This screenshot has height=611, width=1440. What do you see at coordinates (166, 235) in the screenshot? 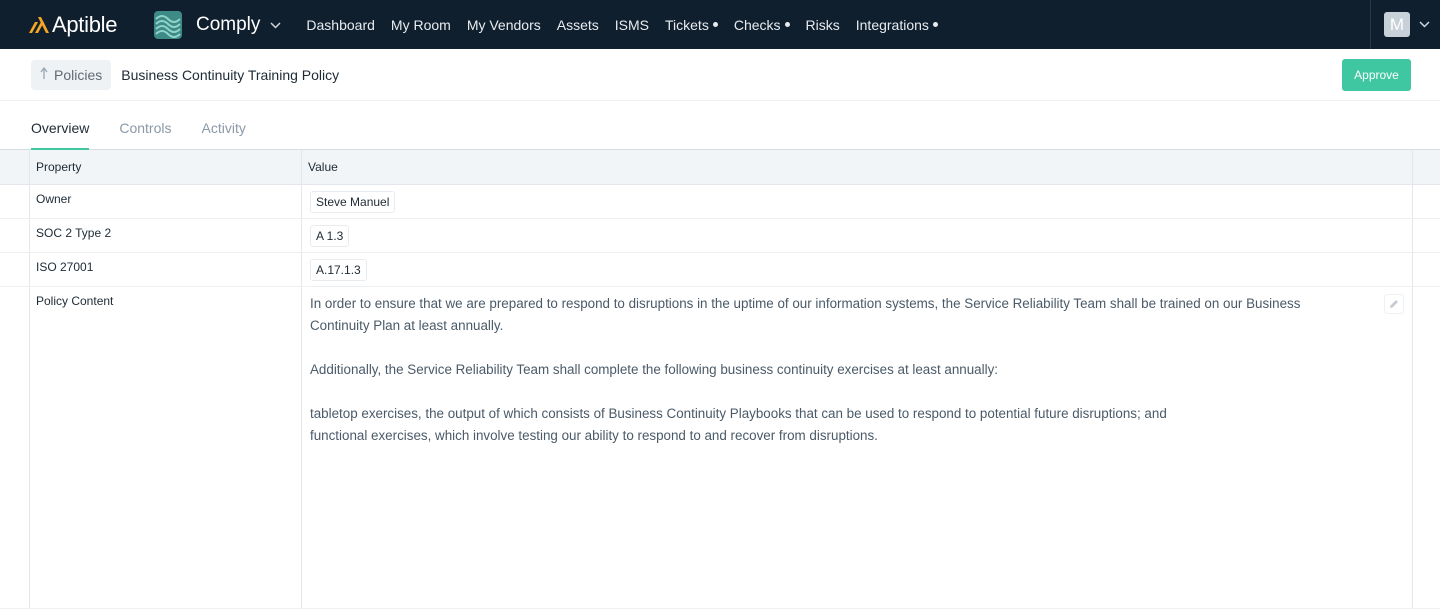
I see `property-cell: SOC 2 Type 2` at bounding box center [166, 235].